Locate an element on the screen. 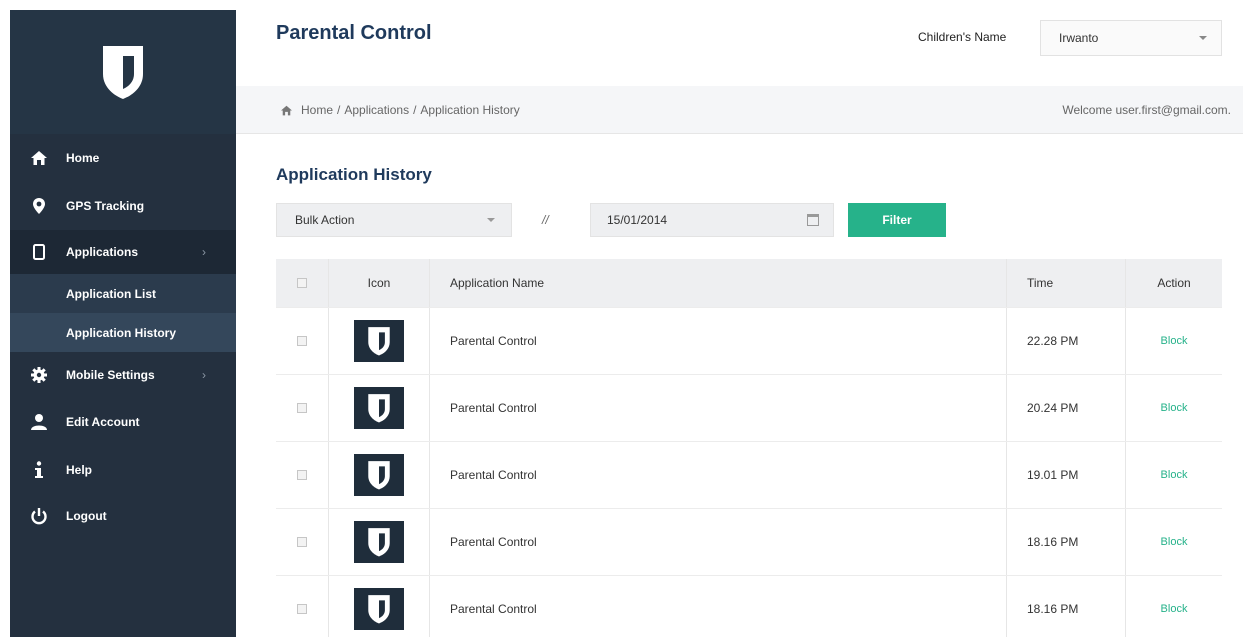  info-icon is located at coordinates (39, 470).